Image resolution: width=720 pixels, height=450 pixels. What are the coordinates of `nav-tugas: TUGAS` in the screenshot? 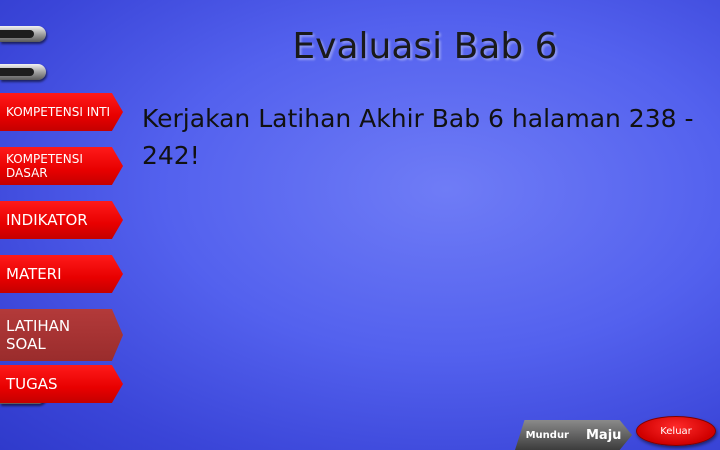 It's located at (61, 384).